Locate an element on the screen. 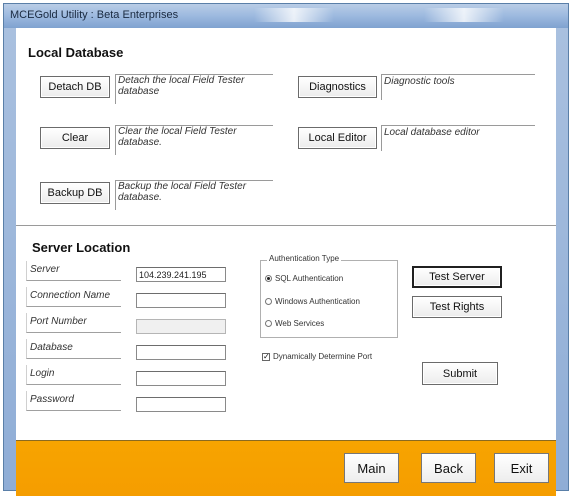  window-frame-right is located at coordinates (562, 259).